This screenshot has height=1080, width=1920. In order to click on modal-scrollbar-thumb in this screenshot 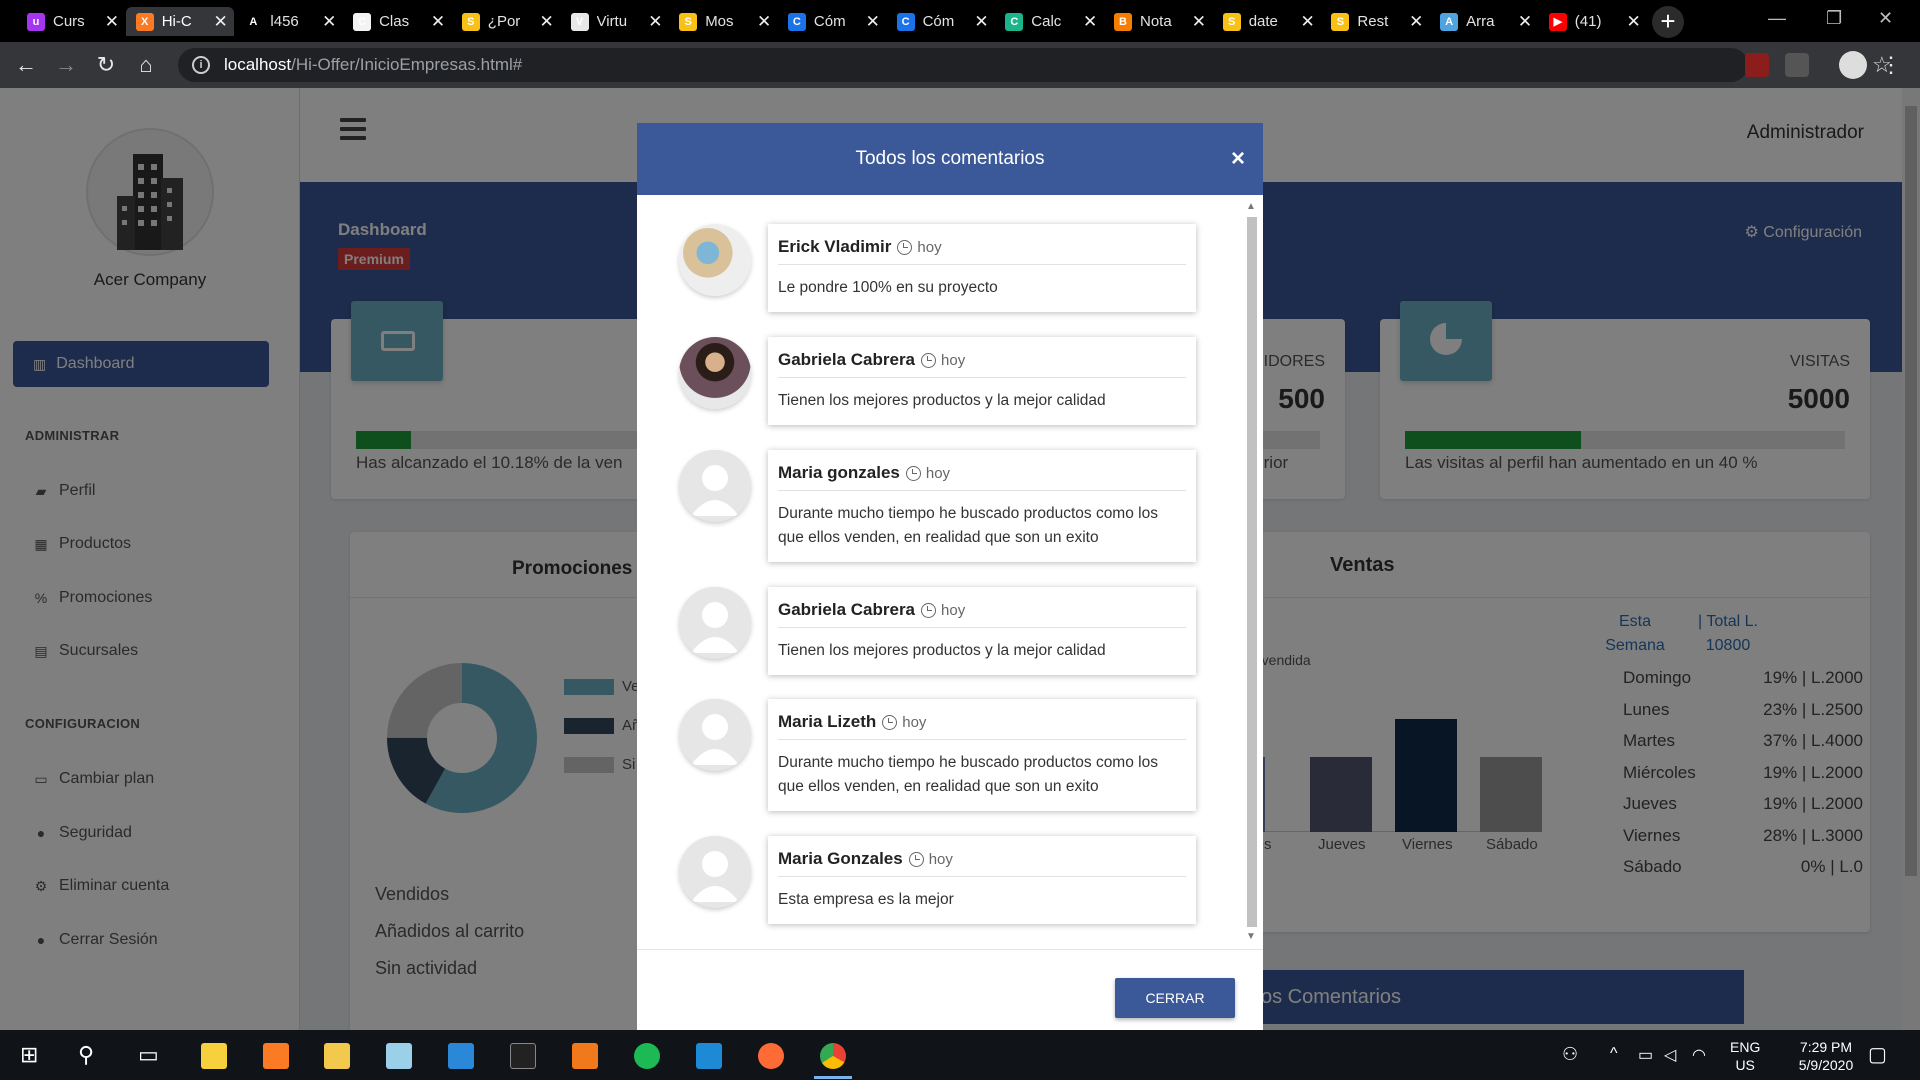, I will do `click(1252, 572)`.